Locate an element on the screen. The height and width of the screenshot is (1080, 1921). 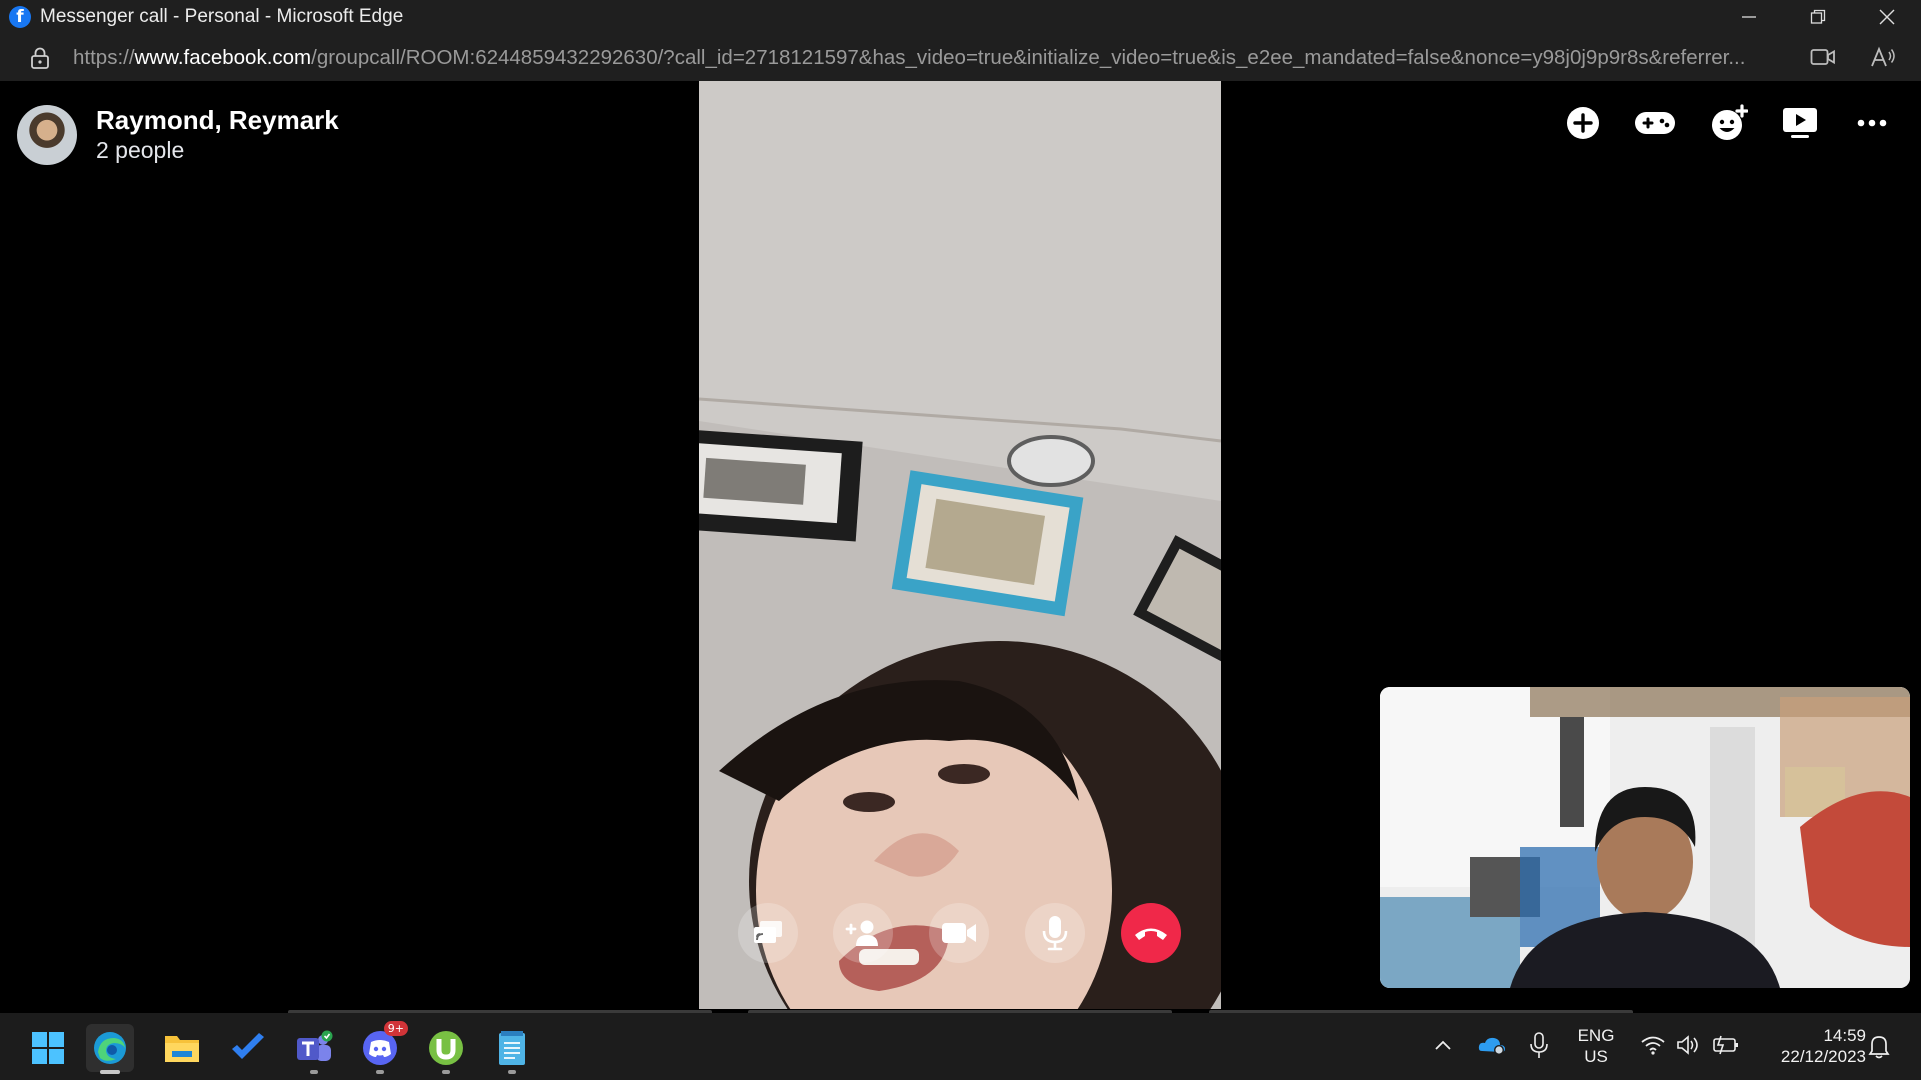
clock: 14:59 22/12/2023 is located at coordinates (1811, 1046).